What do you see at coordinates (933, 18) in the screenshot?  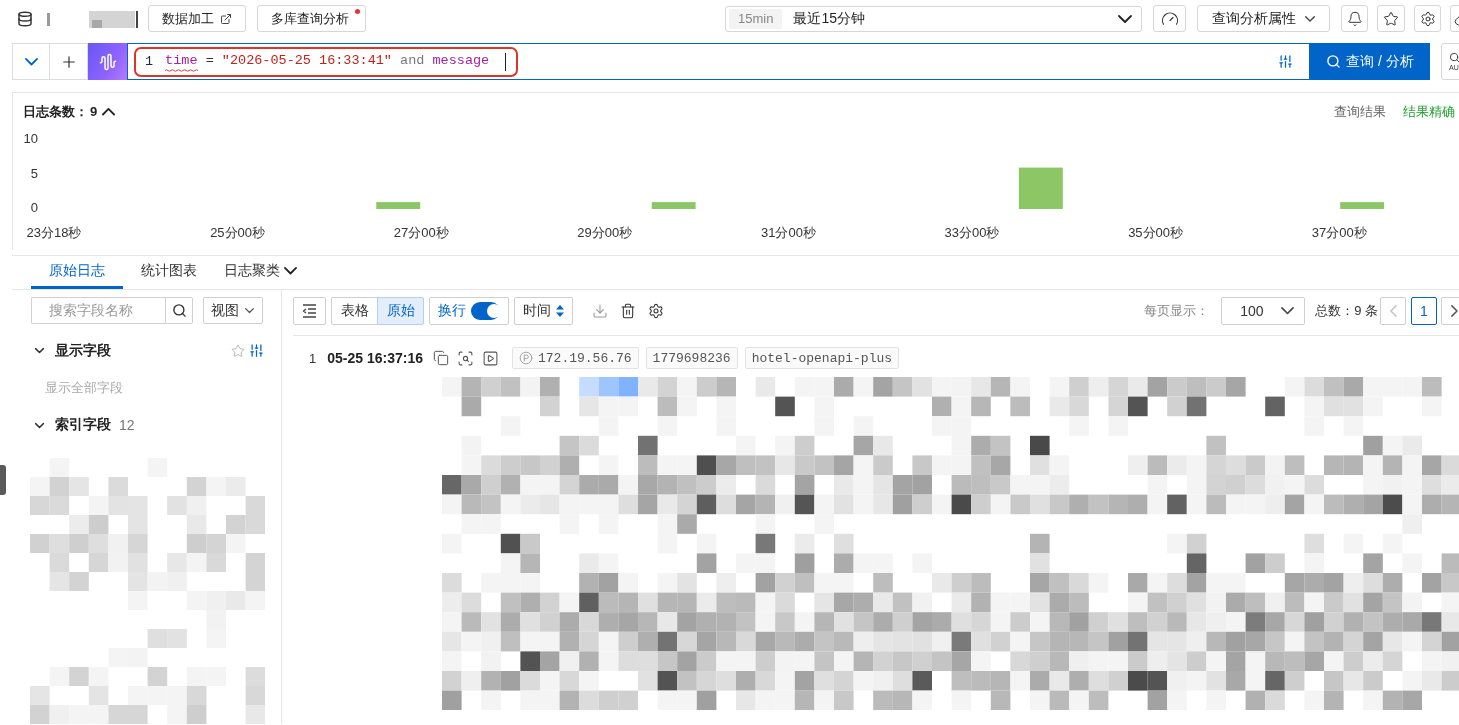 I see `time-range-picker: 15min 最近15分钟` at bounding box center [933, 18].